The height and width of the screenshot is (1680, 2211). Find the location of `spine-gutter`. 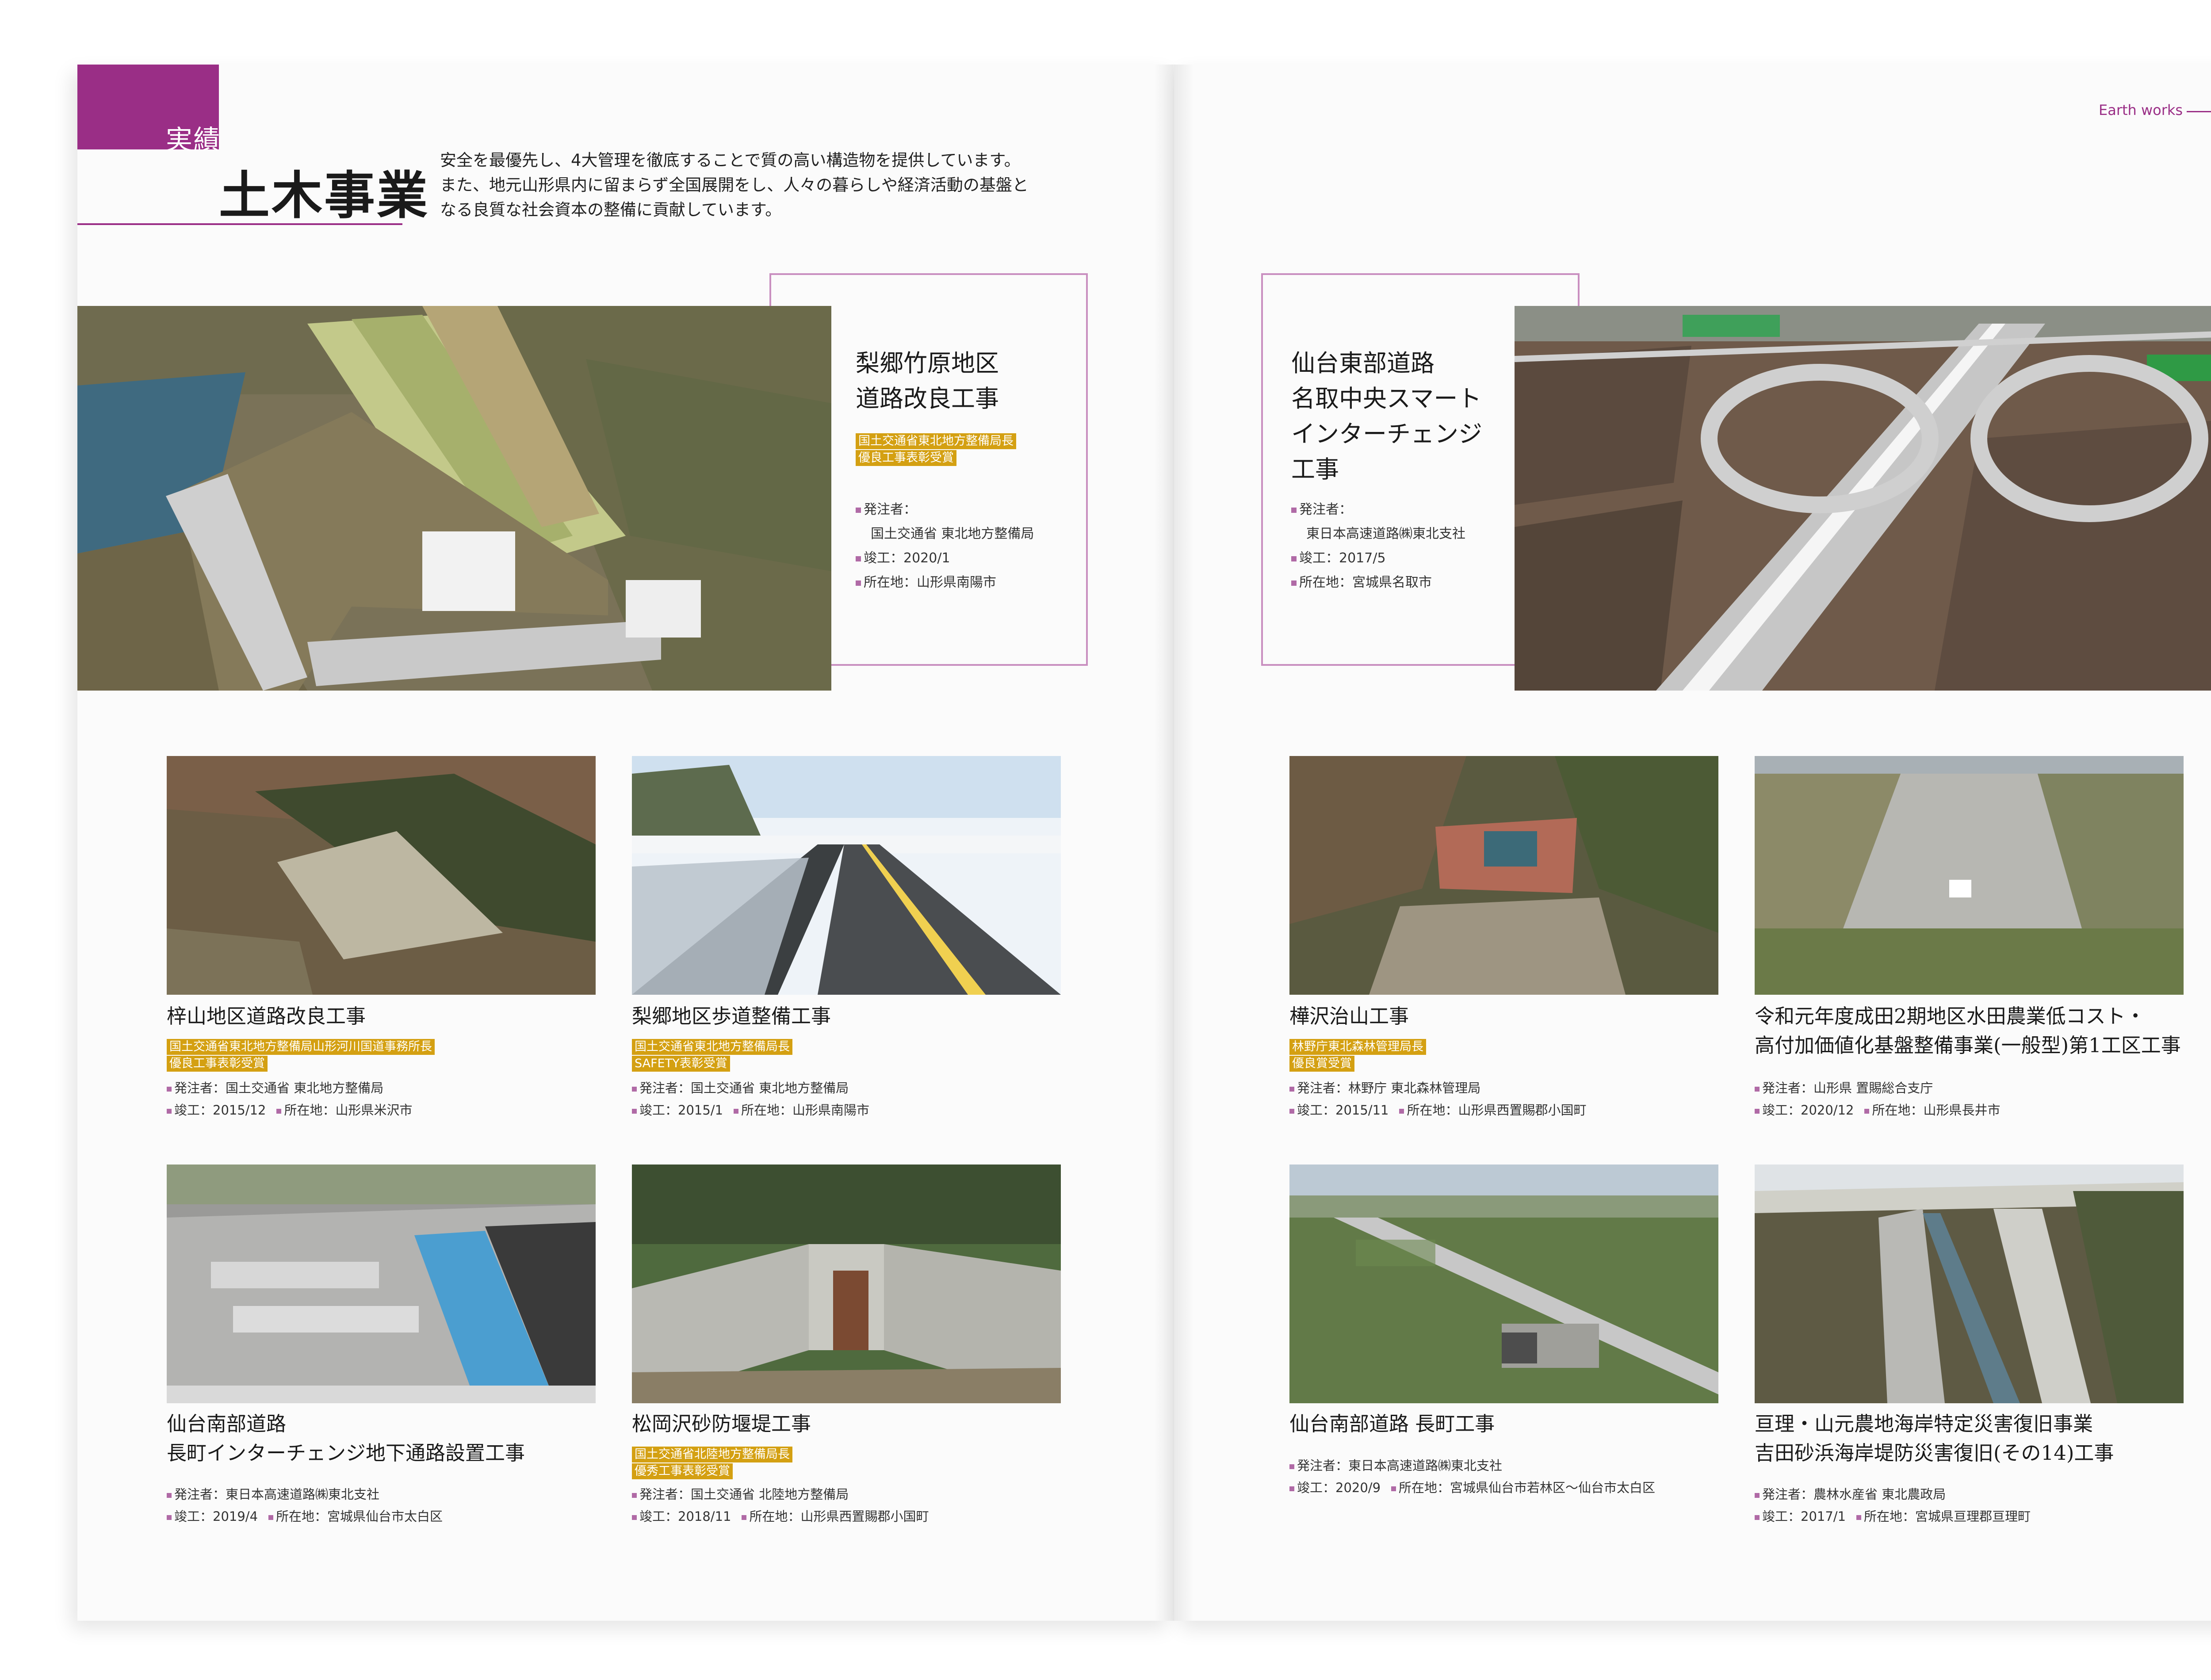

spine-gutter is located at coordinates (1174, 843).